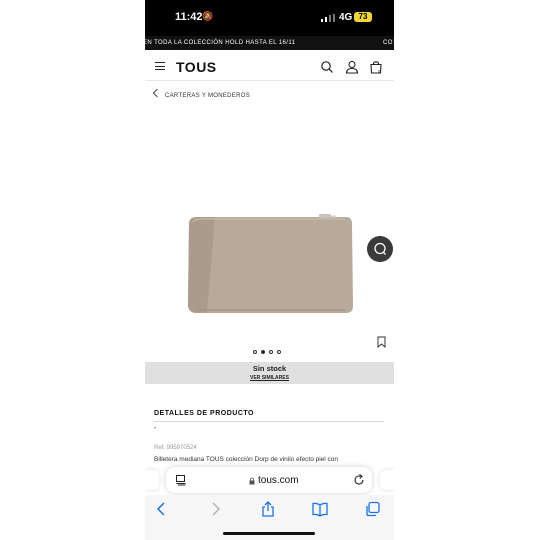  What do you see at coordinates (268, 509) in the screenshot?
I see `share-icon` at bounding box center [268, 509].